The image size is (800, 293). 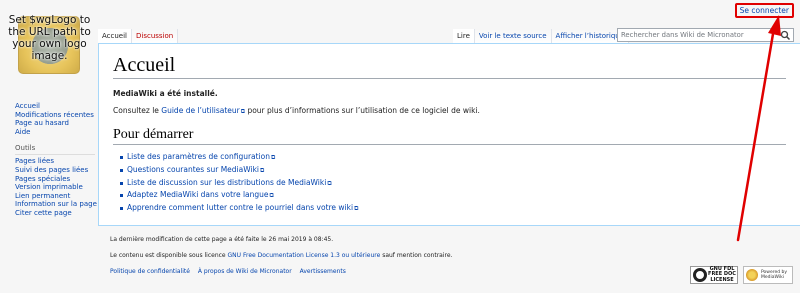 What do you see at coordinates (165, 93) in the screenshot?
I see `installed-message: MediaWiki a été installé.` at bounding box center [165, 93].